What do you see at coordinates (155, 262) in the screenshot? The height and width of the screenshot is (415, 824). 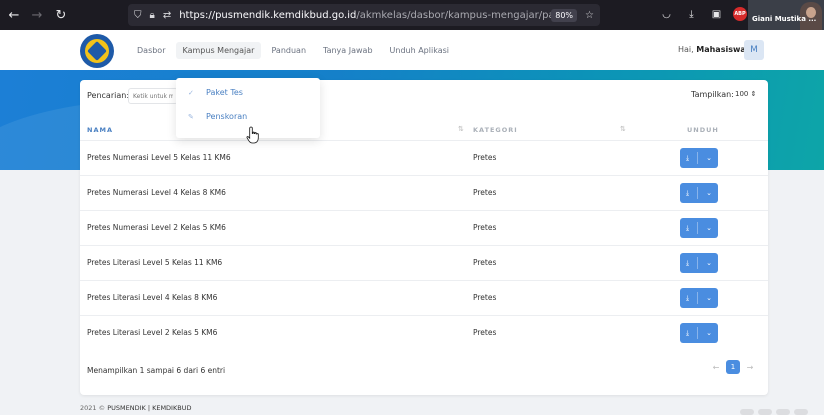 I see `row-name: Pretes Literasi Level 5 Kelas 11 KM6` at bounding box center [155, 262].